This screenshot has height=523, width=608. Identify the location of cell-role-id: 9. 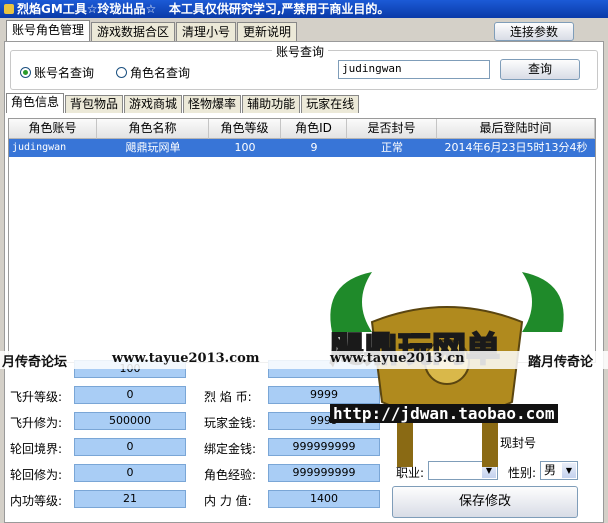
(314, 147).